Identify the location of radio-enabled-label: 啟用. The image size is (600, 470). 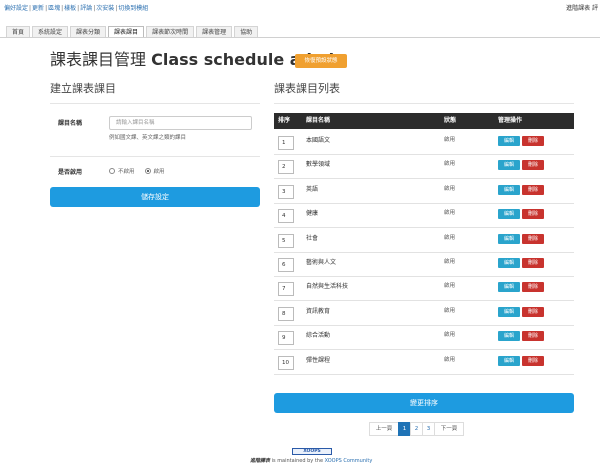
(159, 172).